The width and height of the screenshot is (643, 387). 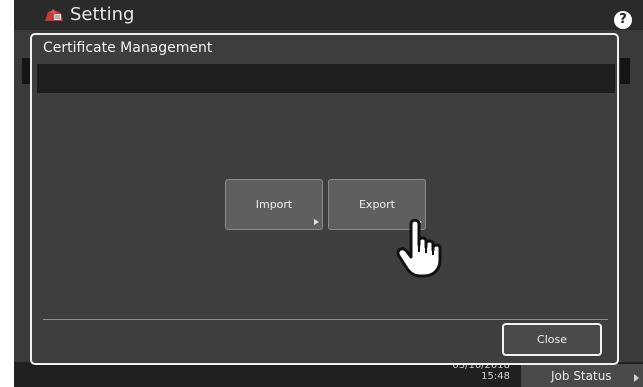 I want to click on setting-icon, so click(x=54, y=15).